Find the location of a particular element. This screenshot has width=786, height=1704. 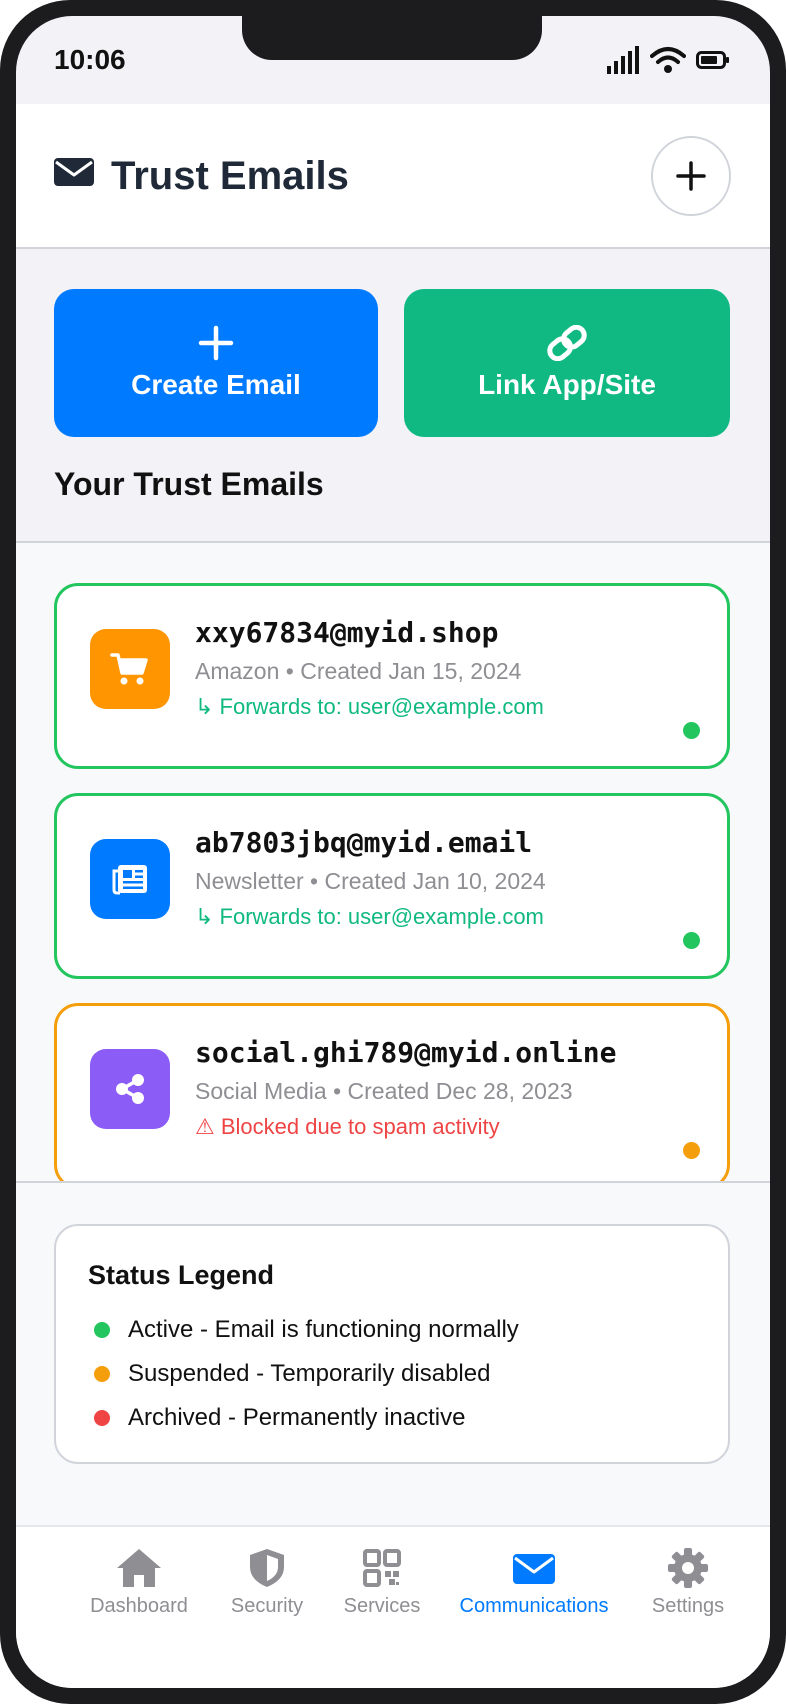

legend-item-archived: Archived - Permanently inactive is located at coordinates (279, 1418).